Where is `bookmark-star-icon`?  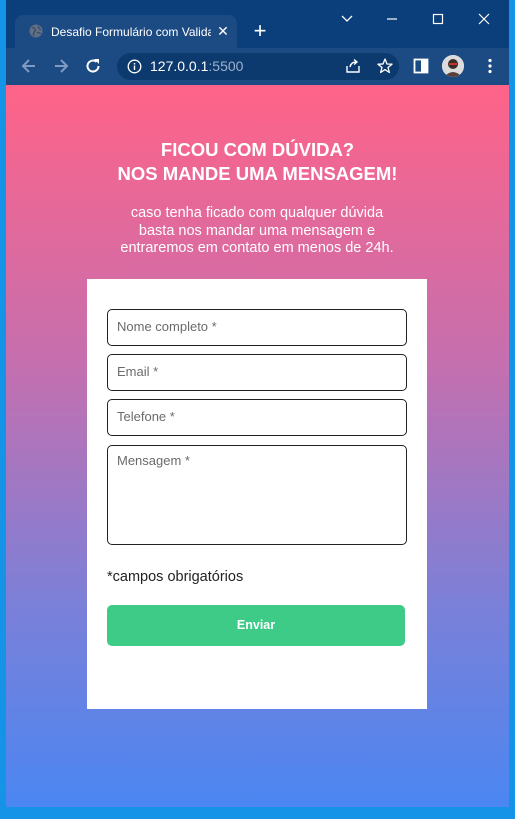 bookmark-star-icon is located at coordinates (385, 66).